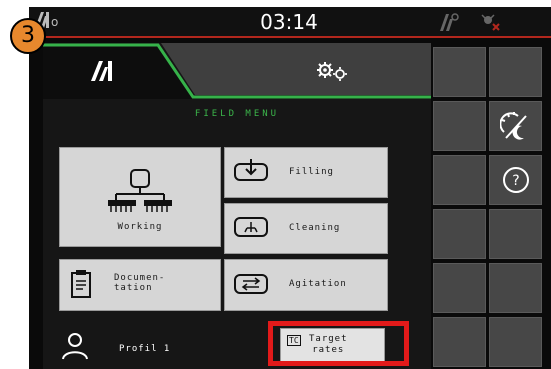 This screenshot has width=551, height=369. Describe the element at coordinates (237, 114) in the screenshot. I see `menu-title: FIELD MENU` at that location.